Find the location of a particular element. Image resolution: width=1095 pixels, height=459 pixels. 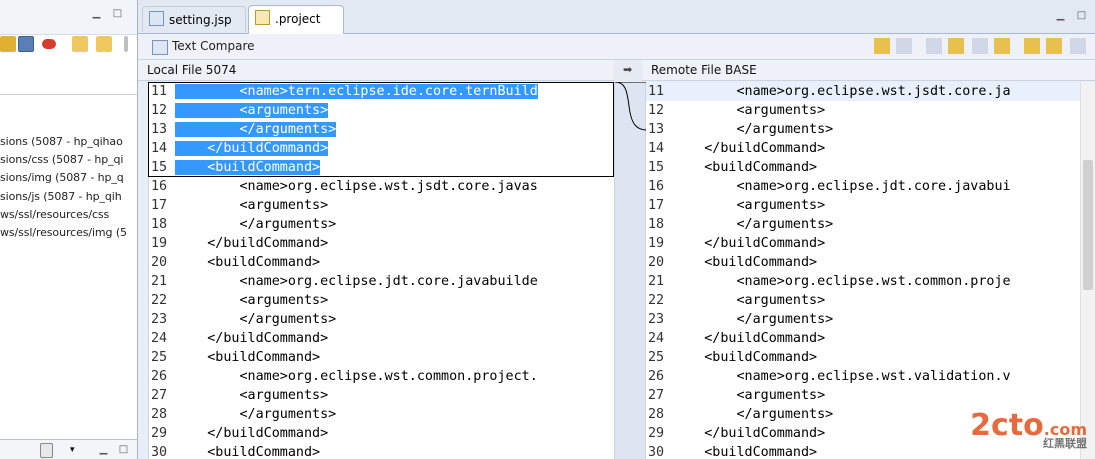

copy-left-to-right-icon: ➡ is located at coordinates (627, 69).